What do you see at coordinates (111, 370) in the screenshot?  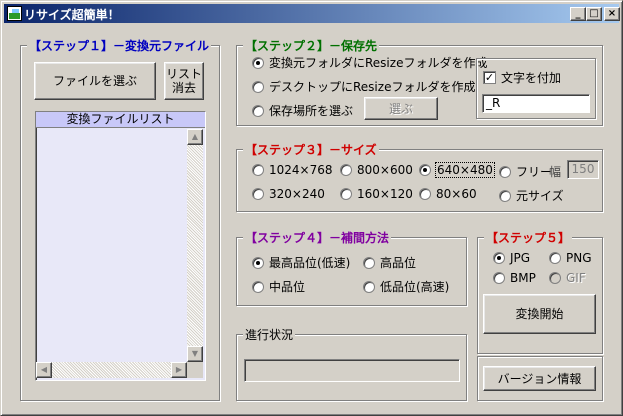 I see `horizontal-scrollbar` at bounding box center [111, 370].